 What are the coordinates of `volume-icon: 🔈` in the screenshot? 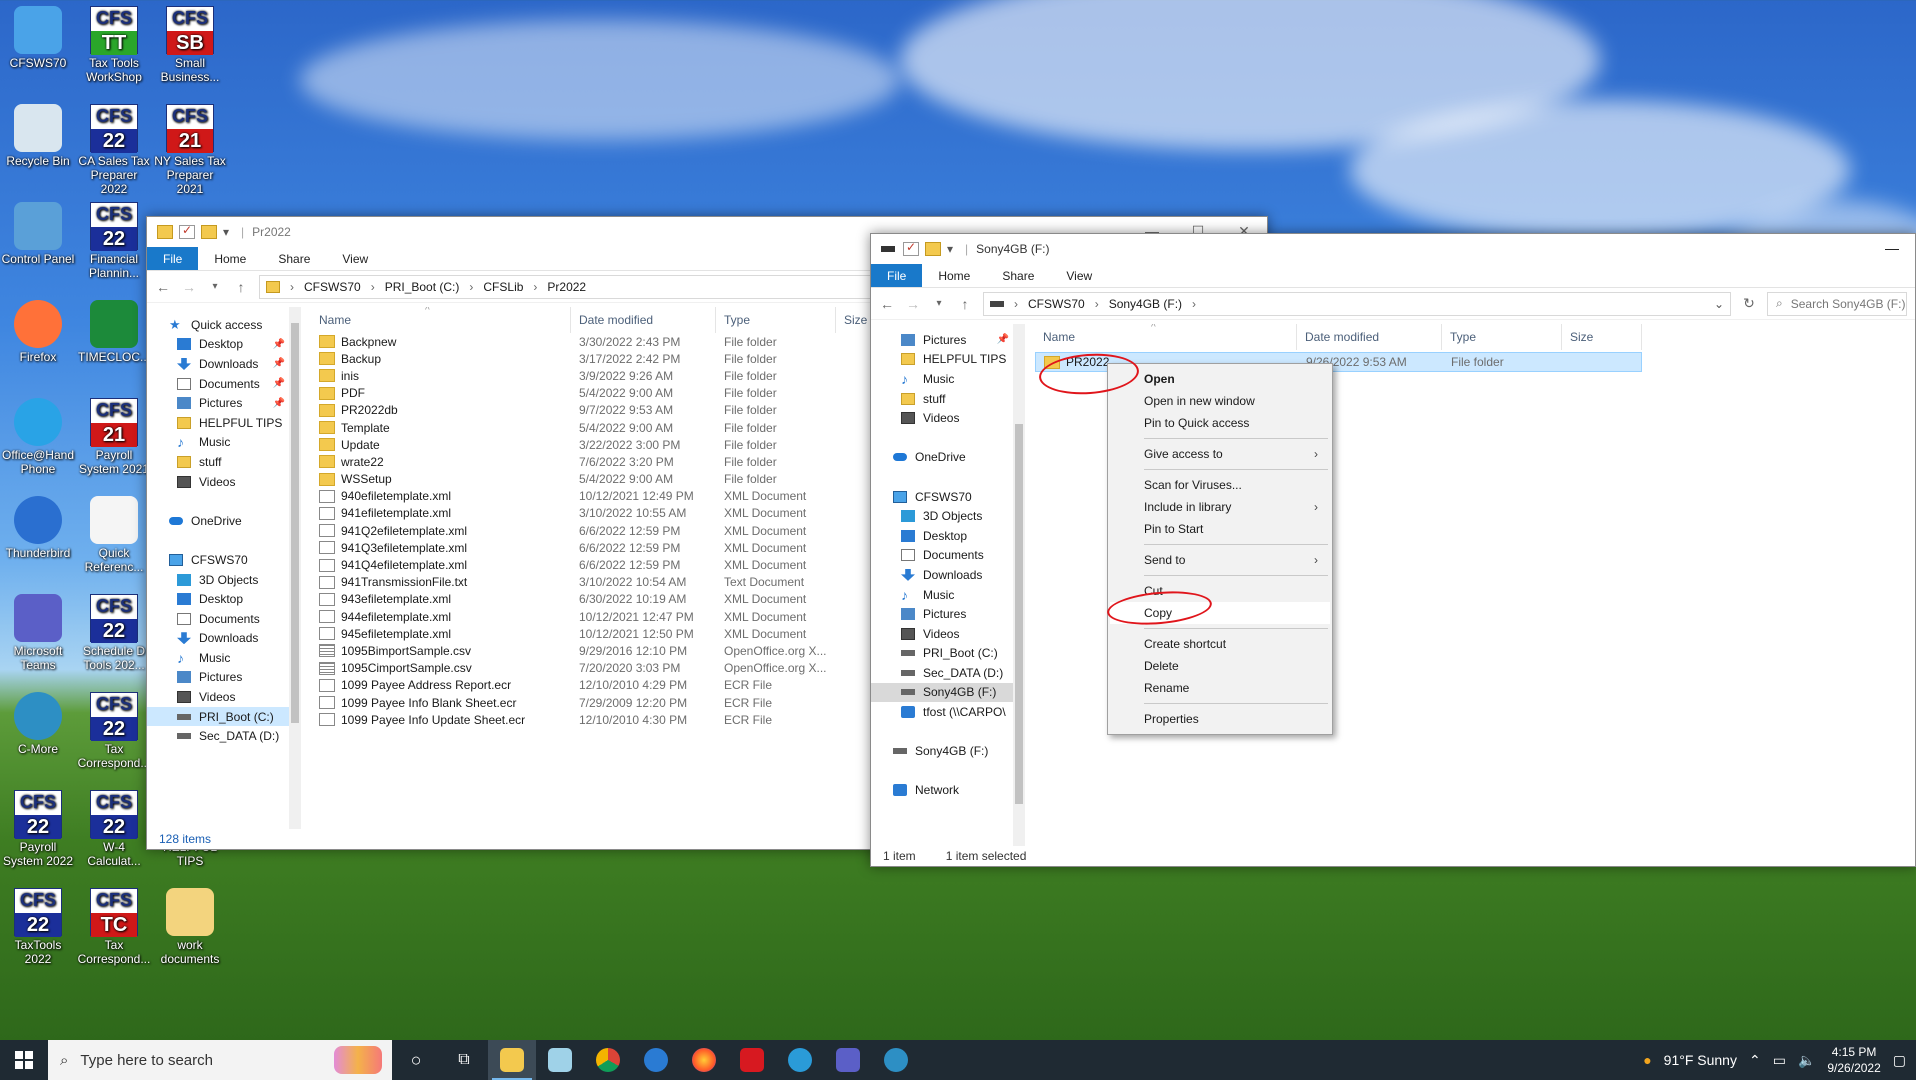 It's located at (1806, 1060).